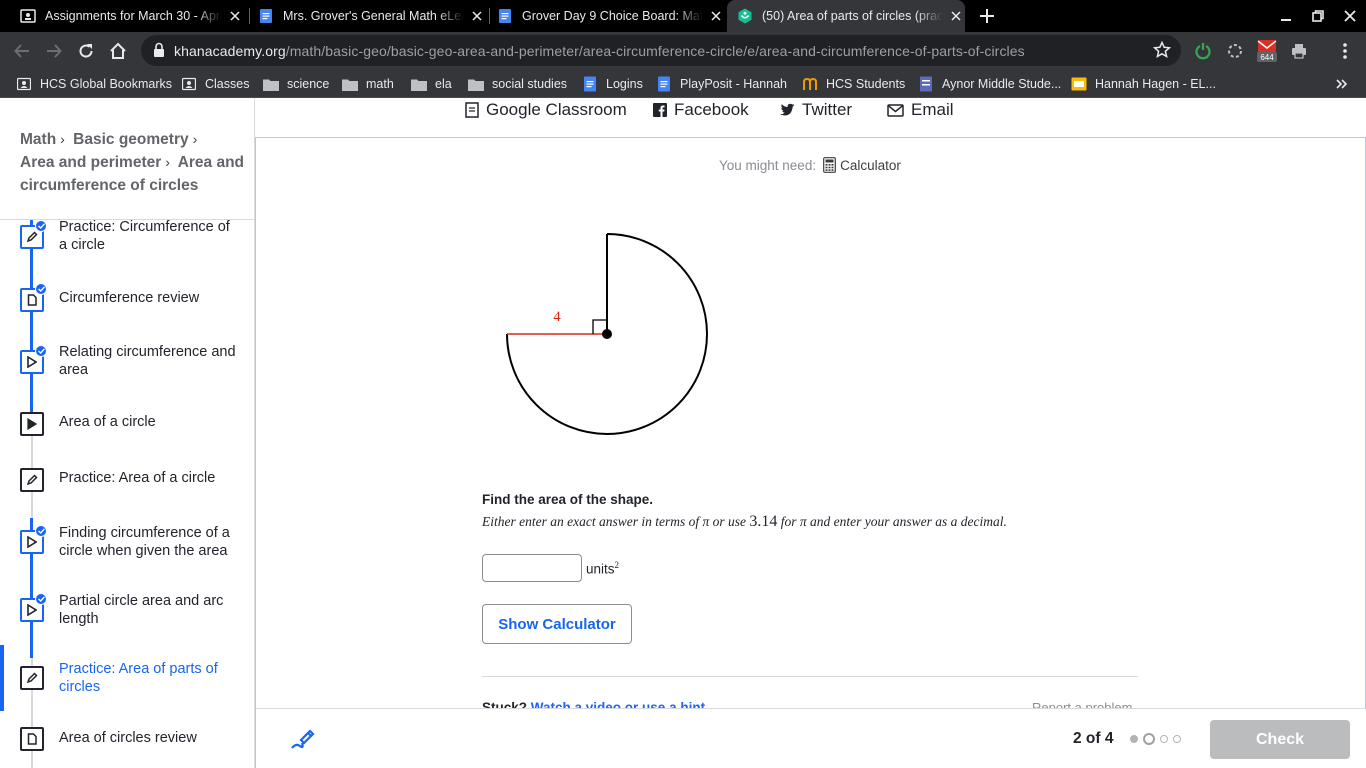 The image size is (1366, 768). I want to click on sidebar-item-label: Relating circumference and area, so click(147, 361).